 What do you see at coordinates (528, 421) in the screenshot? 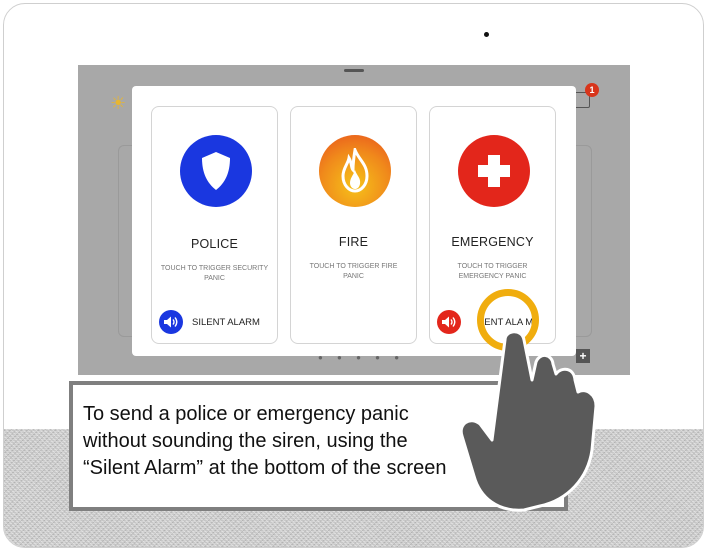
I see `pointing-hand-icon` at bounding box center [528, 421].